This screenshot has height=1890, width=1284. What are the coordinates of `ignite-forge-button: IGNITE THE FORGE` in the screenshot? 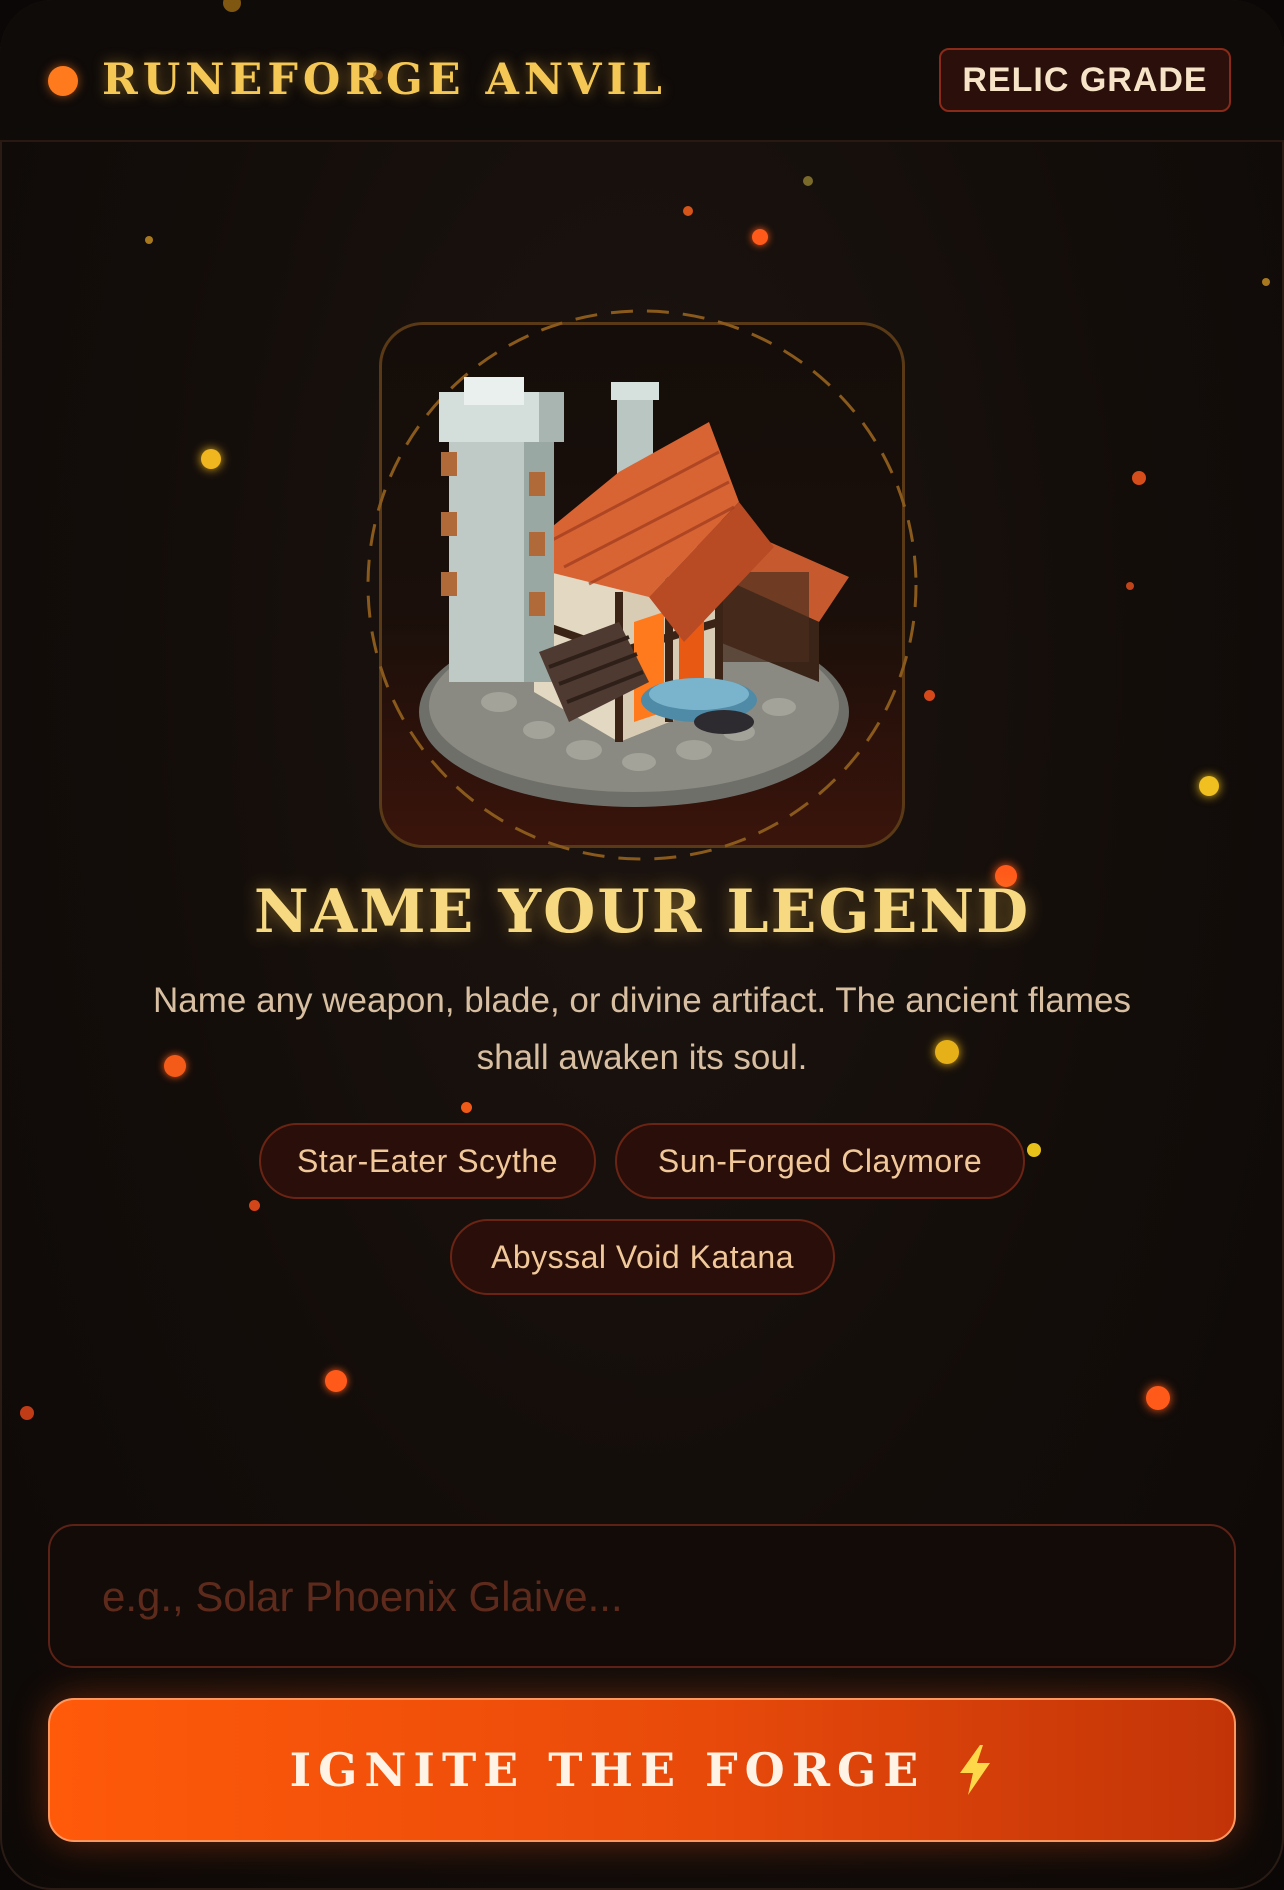 It's located at (642, 1770).